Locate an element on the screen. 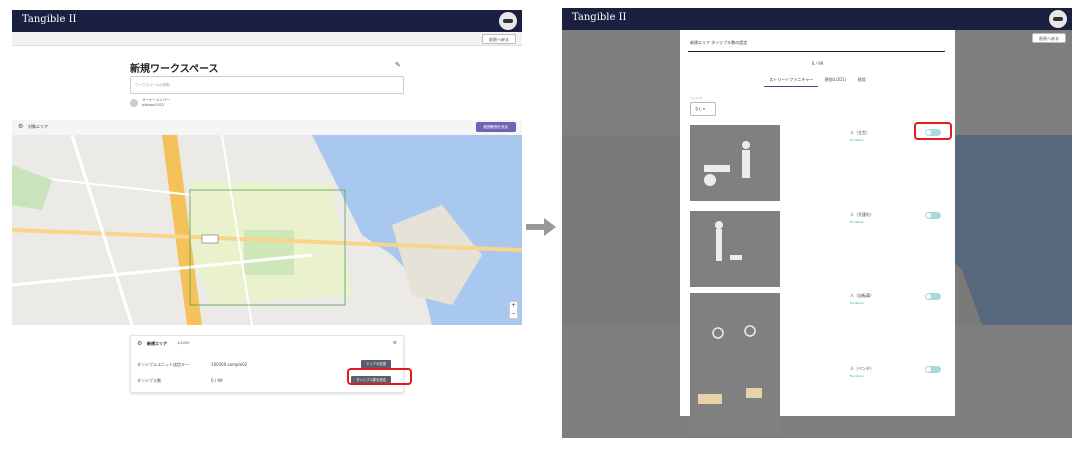  person-with-dog-image is located at coordinates (728, 241).